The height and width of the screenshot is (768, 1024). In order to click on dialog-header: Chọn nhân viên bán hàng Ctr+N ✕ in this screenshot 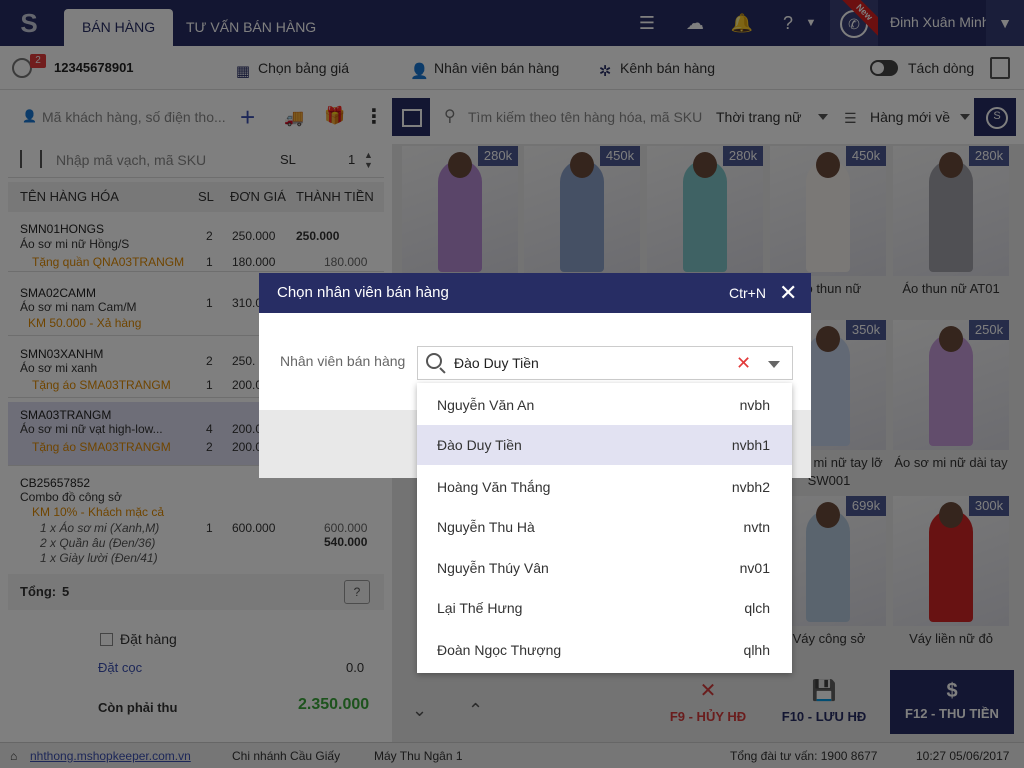, I will do `click(535, 293)`.